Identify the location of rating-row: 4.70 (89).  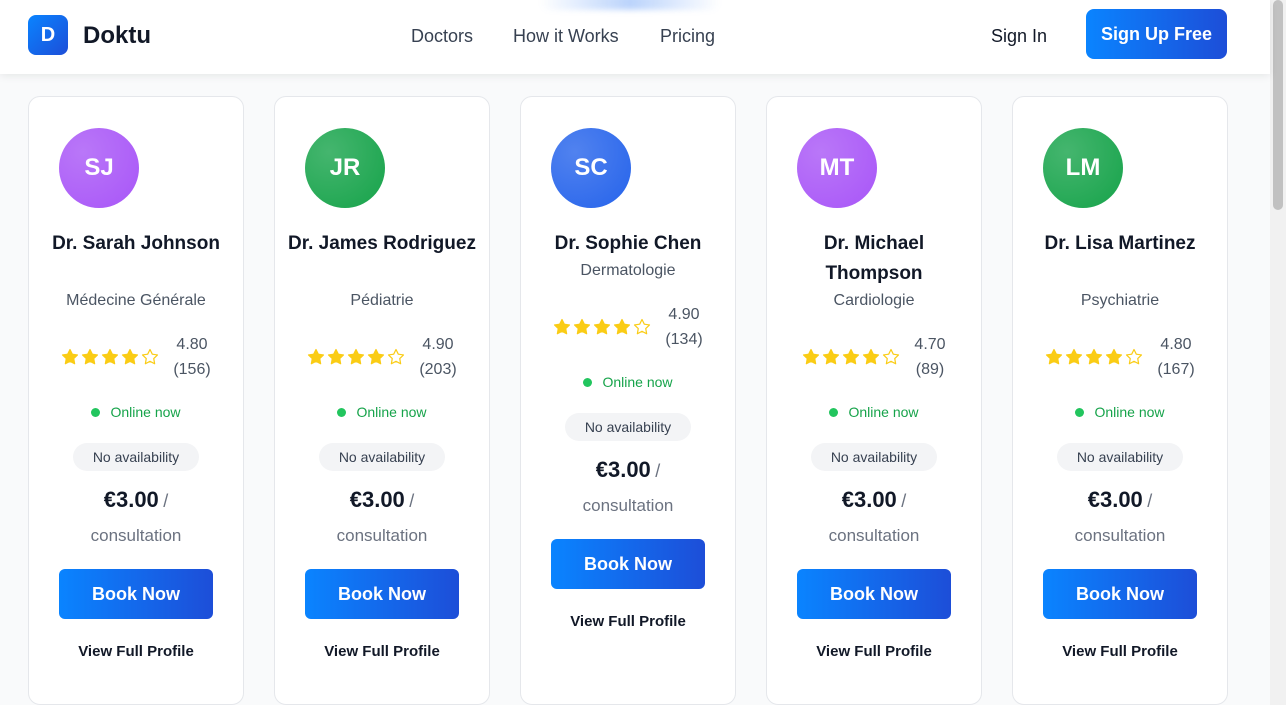
(874, 357).